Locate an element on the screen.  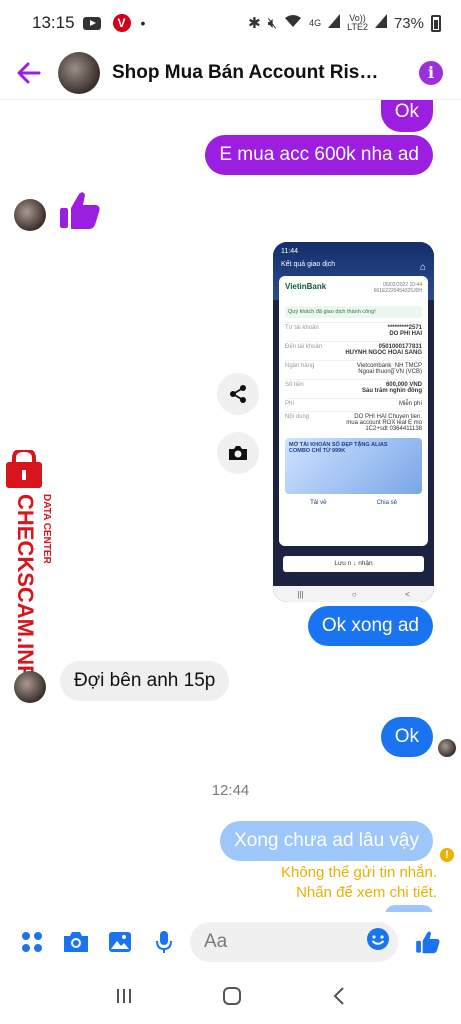
mute-icon: 🔇︎ is located at coordinates (272, 23).